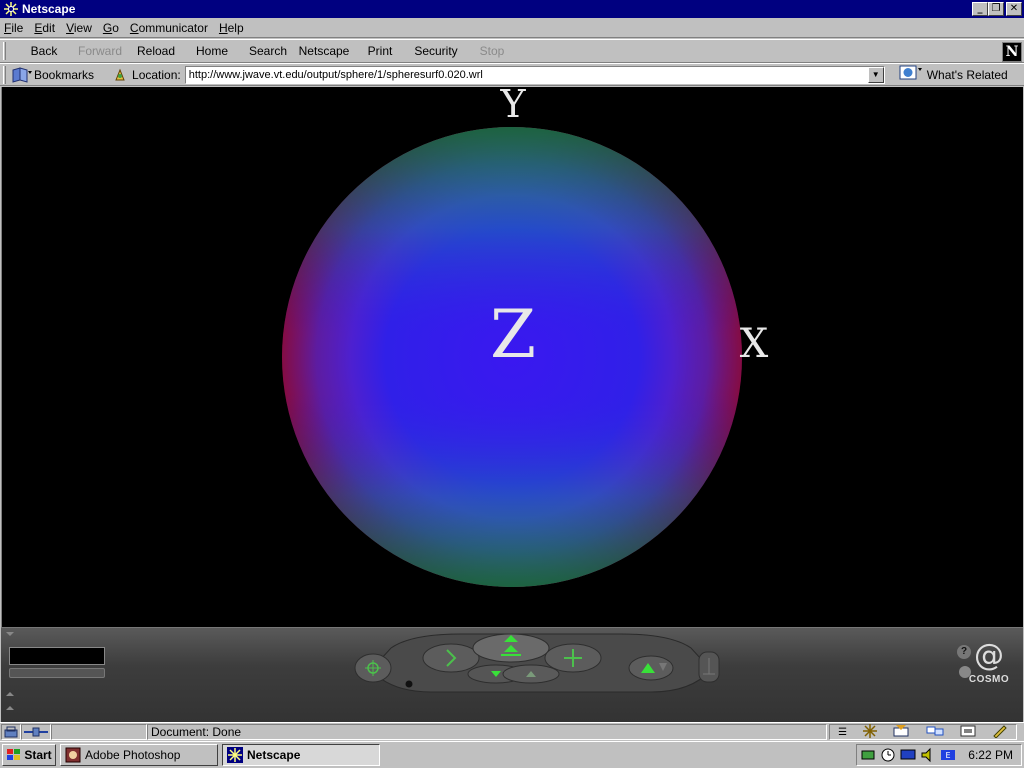  Describe the element at coordinates (939, 755) in the screenshot. I see `system-tray: E 6:22 PM` at that location.